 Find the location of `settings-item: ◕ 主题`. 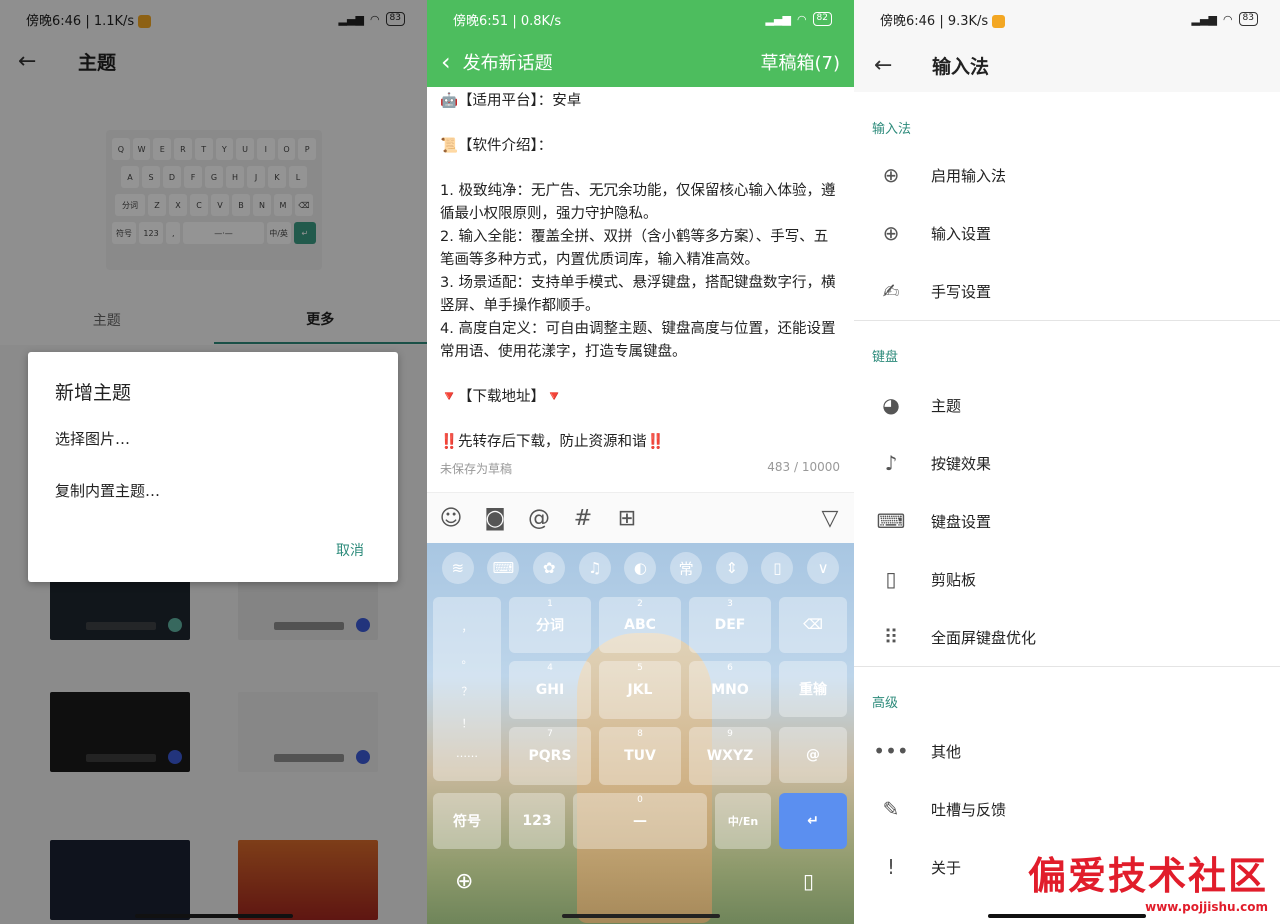

settings-item: ◕ 主题 is located at coordinates (1067, 405).